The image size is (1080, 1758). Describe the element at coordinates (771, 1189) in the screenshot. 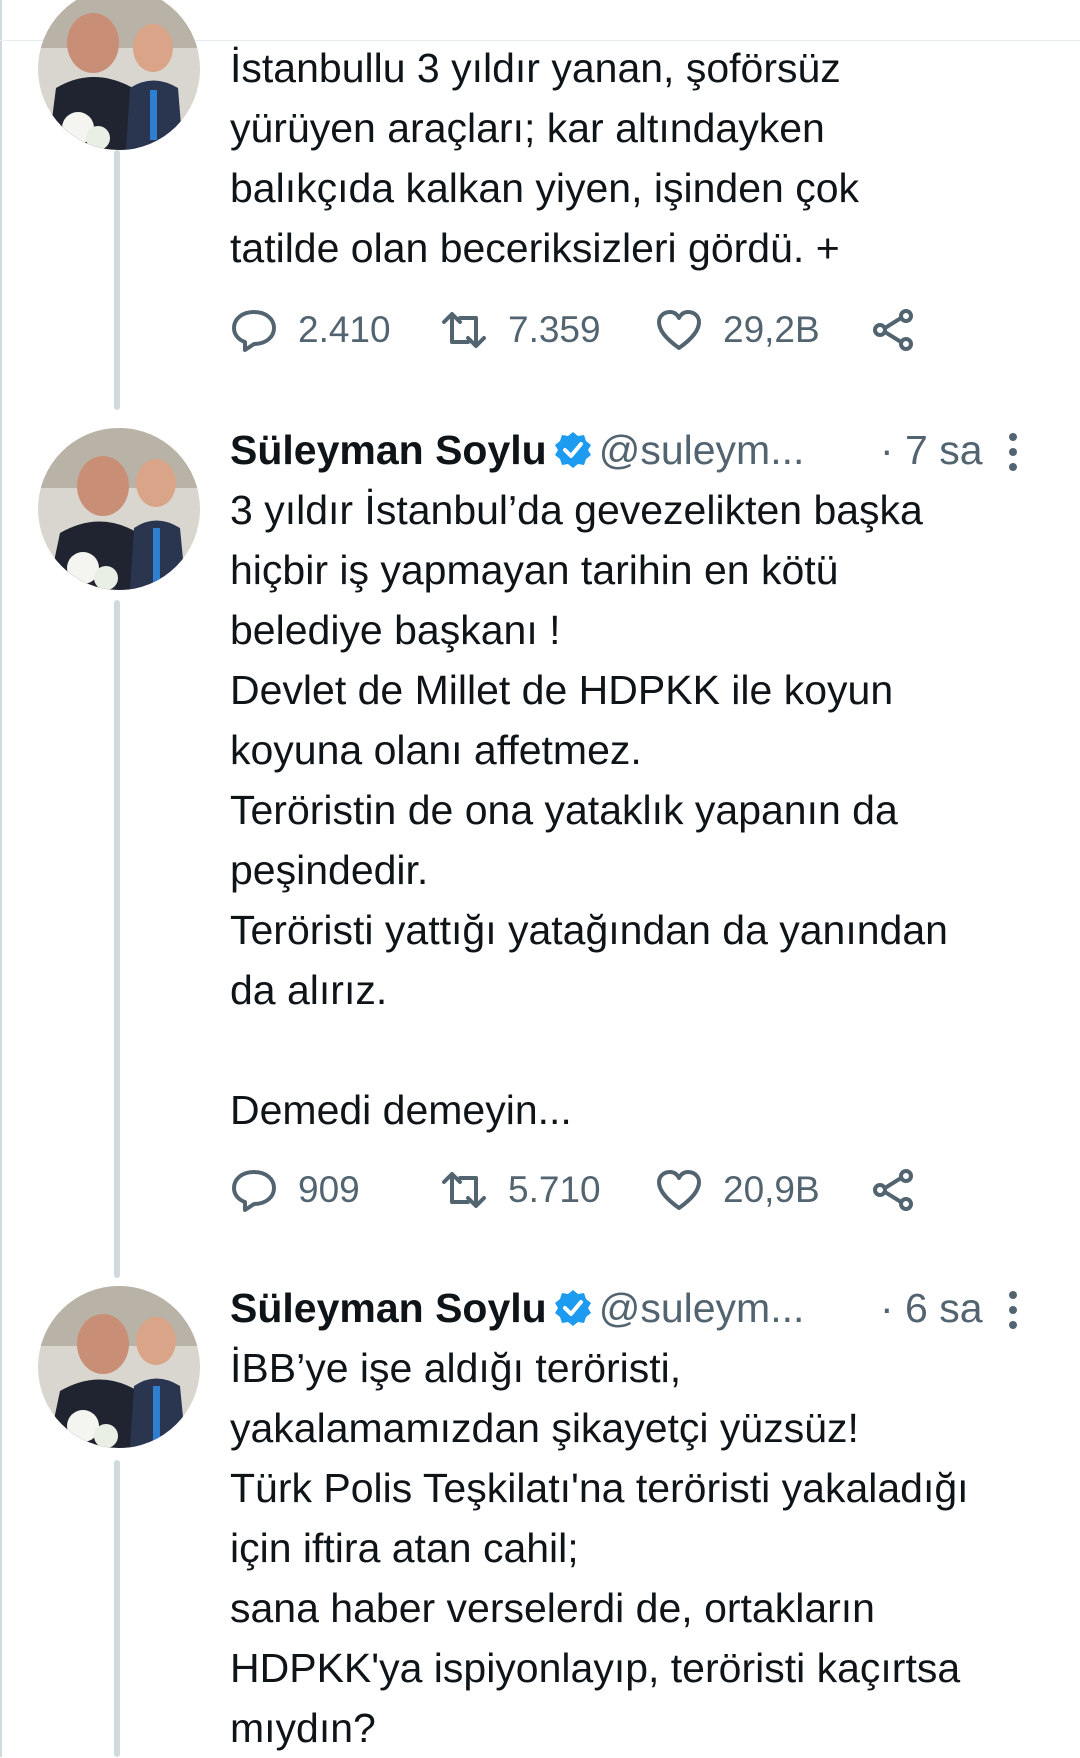

I see `like-count: 20,9B` at that location.